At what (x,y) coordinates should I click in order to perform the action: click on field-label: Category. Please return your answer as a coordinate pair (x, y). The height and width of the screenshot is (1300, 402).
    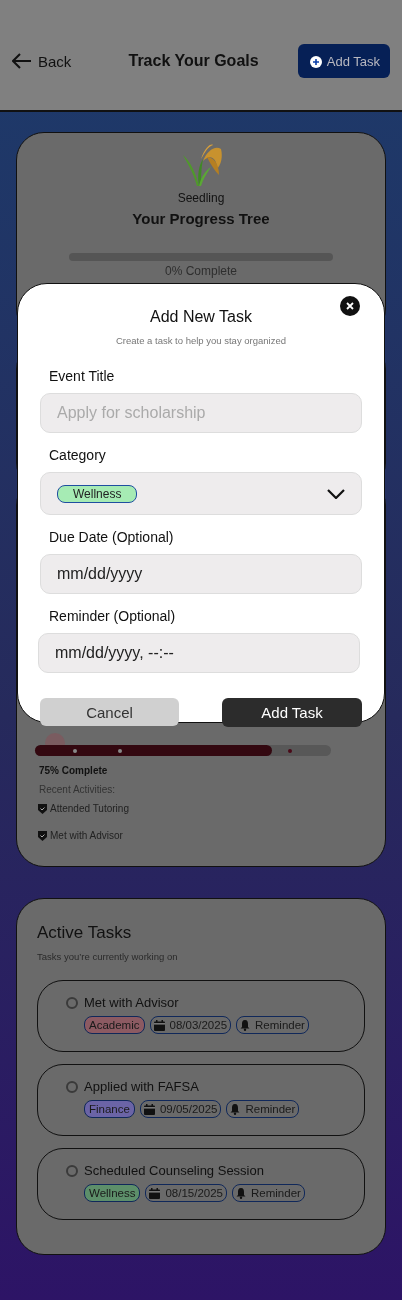
    Looking at the image, I should click on (78, 455).